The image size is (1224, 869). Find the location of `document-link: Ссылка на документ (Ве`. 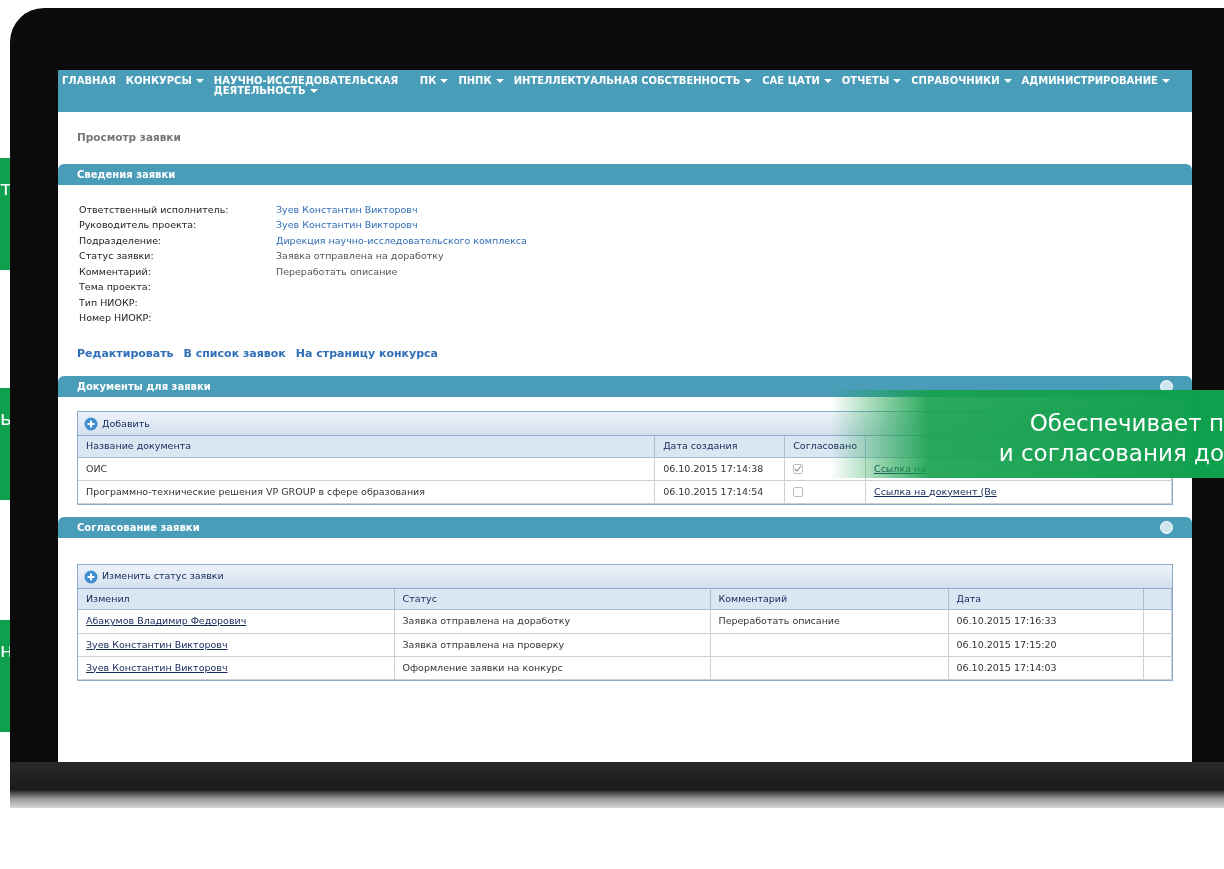

document-link: Ссылка на документ (Ве is located at coordinates (935, 491).